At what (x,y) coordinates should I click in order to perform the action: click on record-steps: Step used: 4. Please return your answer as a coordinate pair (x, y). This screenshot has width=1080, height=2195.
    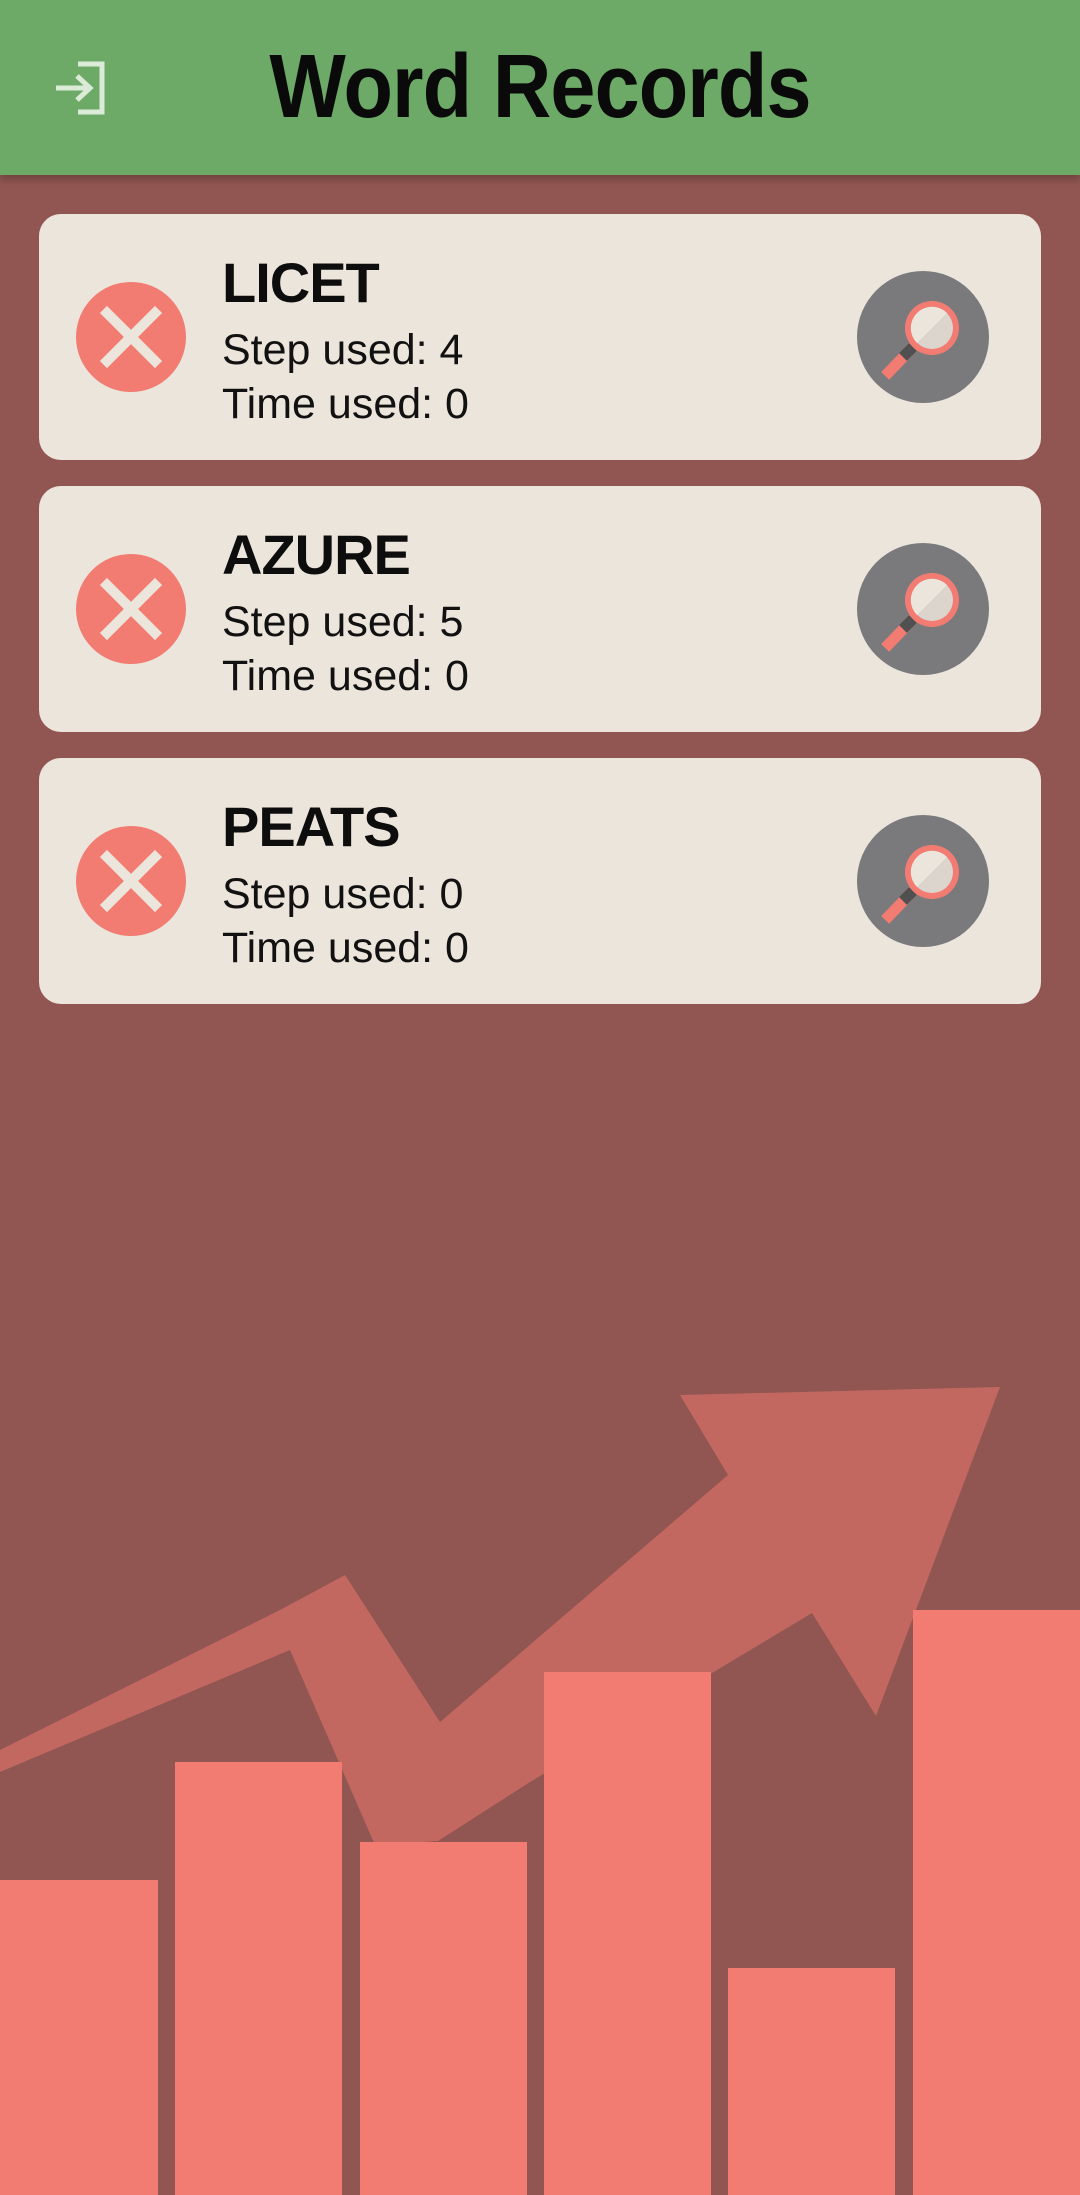
    Looking at the image, I should click on (343, 350).